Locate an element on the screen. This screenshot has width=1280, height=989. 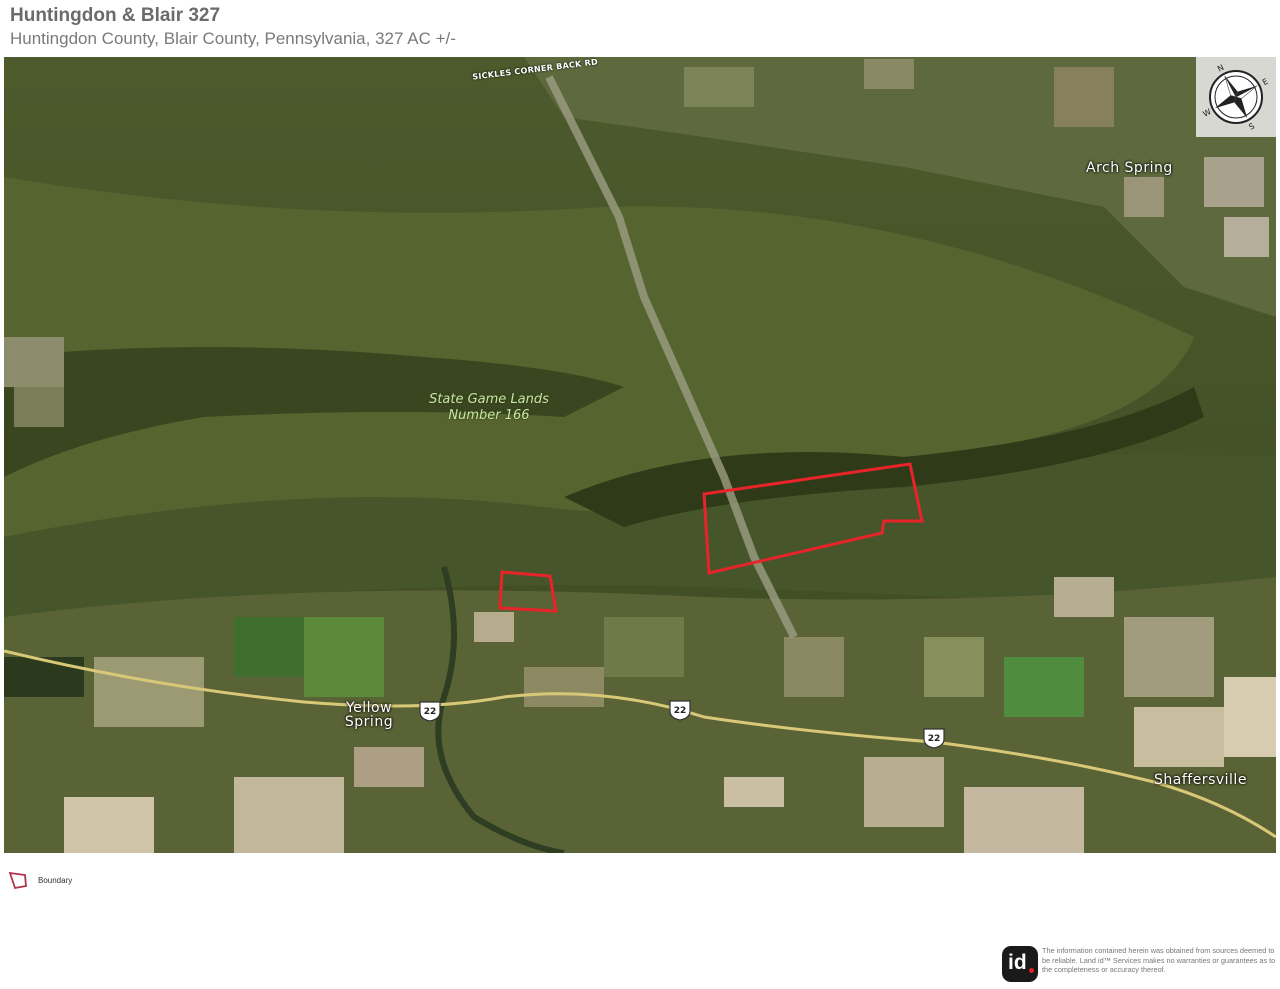
land-id-logo: id is located at coordinates (1020, 964).